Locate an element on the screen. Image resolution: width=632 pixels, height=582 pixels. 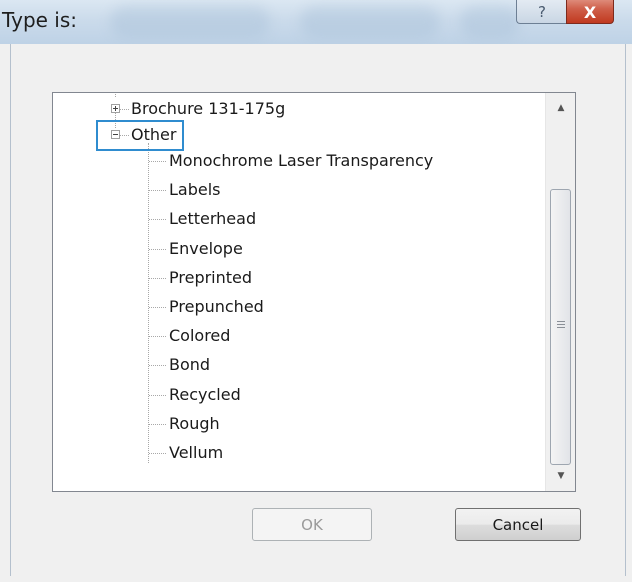
tree-node-label: Preprinted is located at coordinates (211, 277).